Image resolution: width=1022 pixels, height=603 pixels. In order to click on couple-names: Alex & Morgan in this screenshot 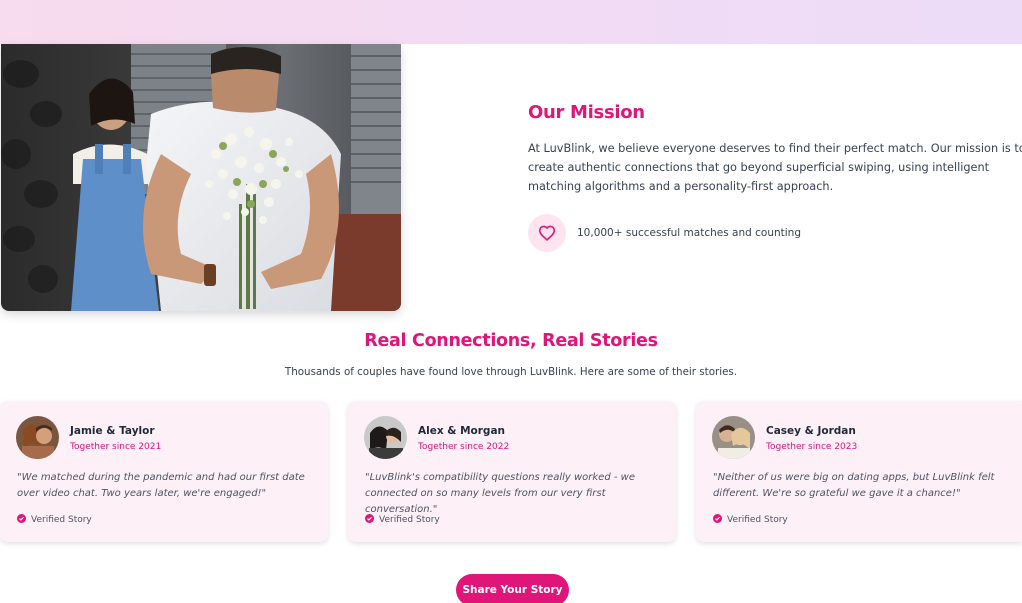, I will do `click(462, 431)`.